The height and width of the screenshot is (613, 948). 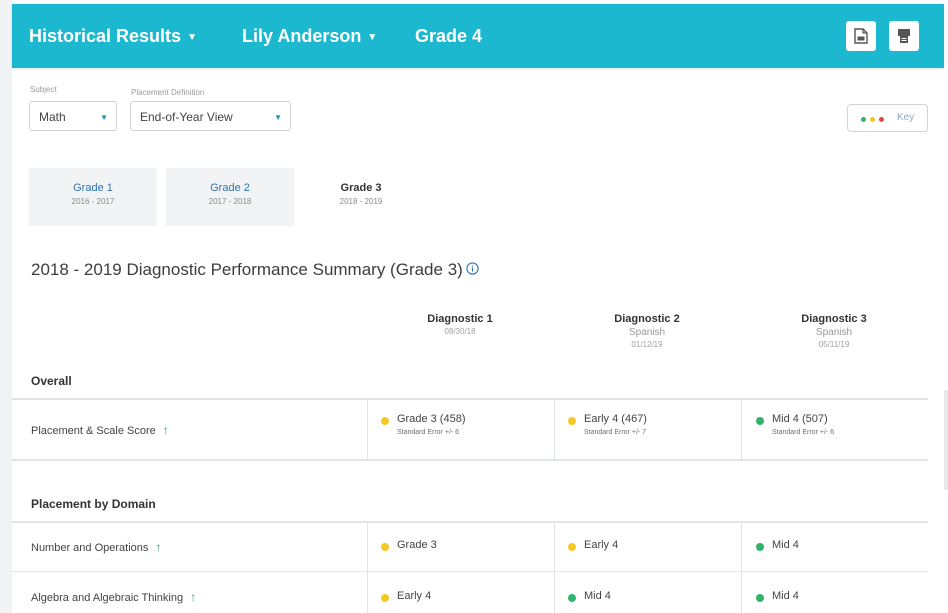 I want to click on historical-results-dropdown: Historical Results ▼, so click(x=113, y=38).